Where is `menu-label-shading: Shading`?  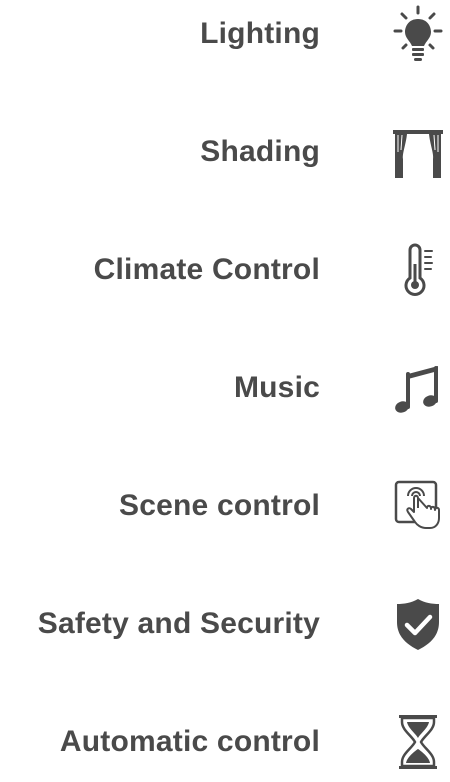 menu-label-shading: Shading is located at coordinates (260, 151).